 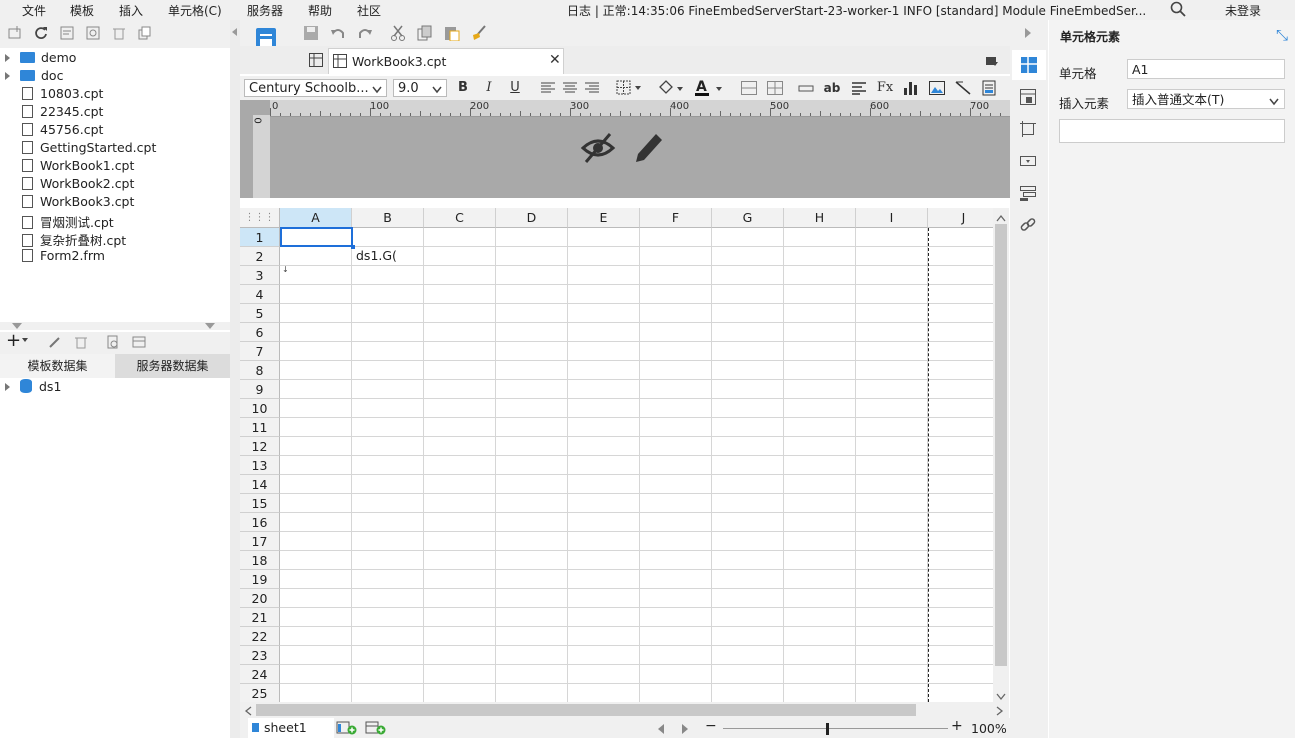 I want to click on cell-element-tab, so click(x=1029, y=65).